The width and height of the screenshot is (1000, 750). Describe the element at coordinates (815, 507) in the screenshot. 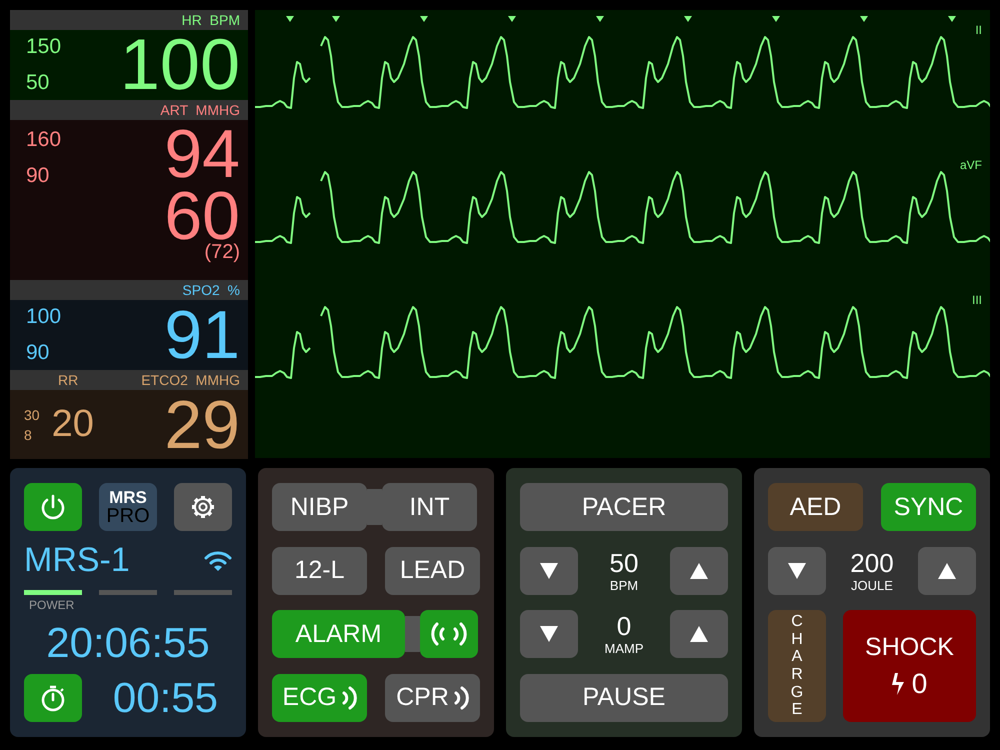

I see `aed-button: AED` at that location.